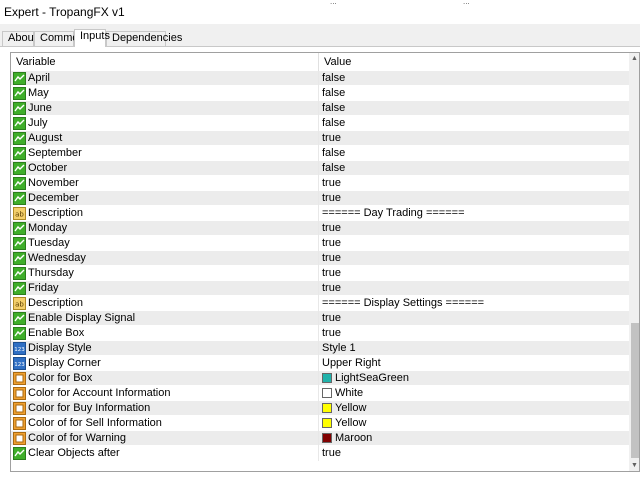 The width and height of the screenshot is (640, 480). Describe the element at coordinates (165, 303) in the screenshot. I see `variable-cell: ab Description` at that location.